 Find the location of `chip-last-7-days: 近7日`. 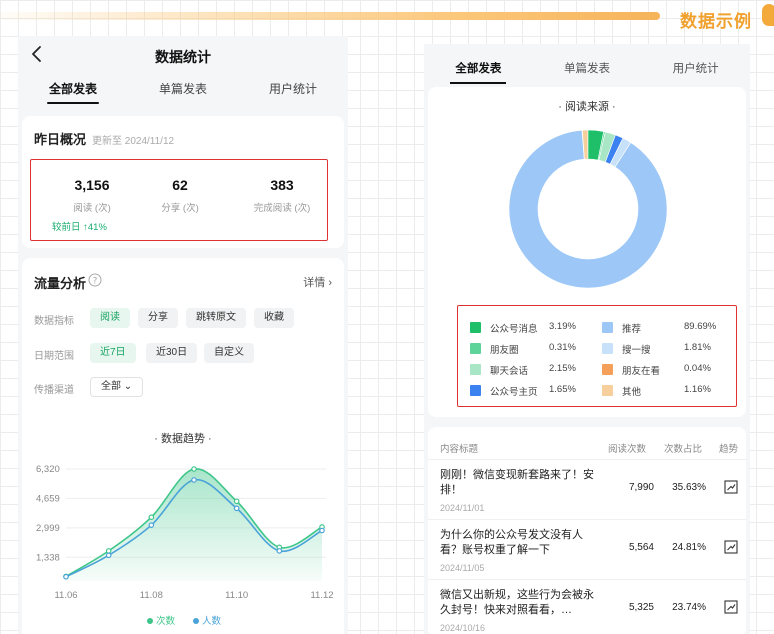

chip-last-7-days: 近7日 is located at coordinates (113, 353).